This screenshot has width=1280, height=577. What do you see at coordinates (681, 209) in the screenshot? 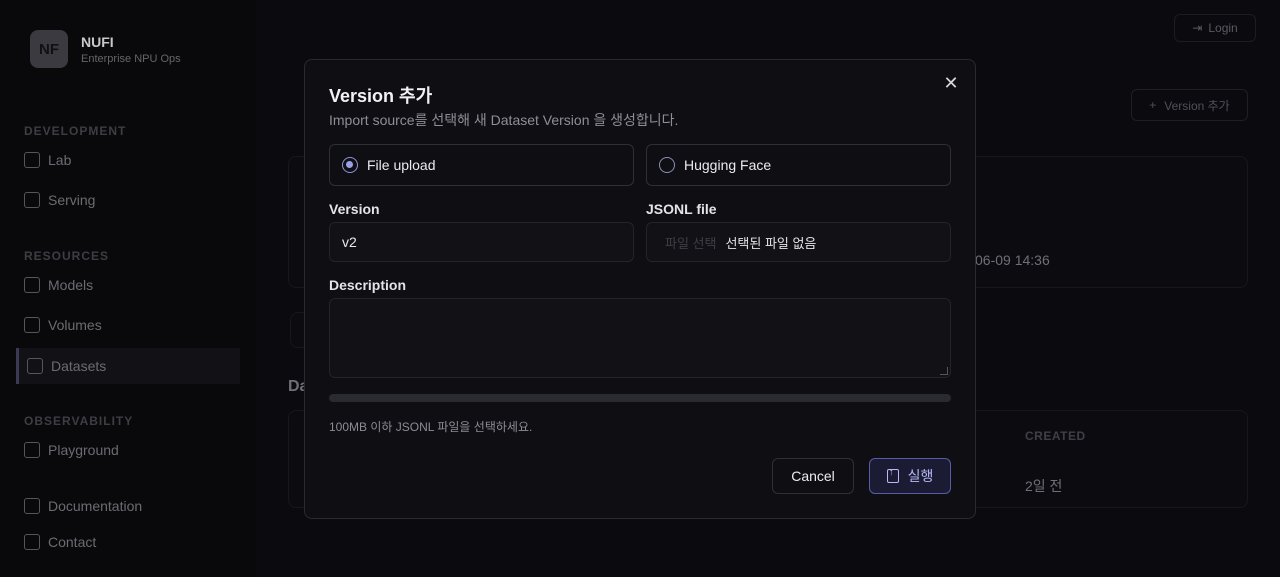
I see `jsonl-file-label: JSONL file` at bounding box center [681, 209].